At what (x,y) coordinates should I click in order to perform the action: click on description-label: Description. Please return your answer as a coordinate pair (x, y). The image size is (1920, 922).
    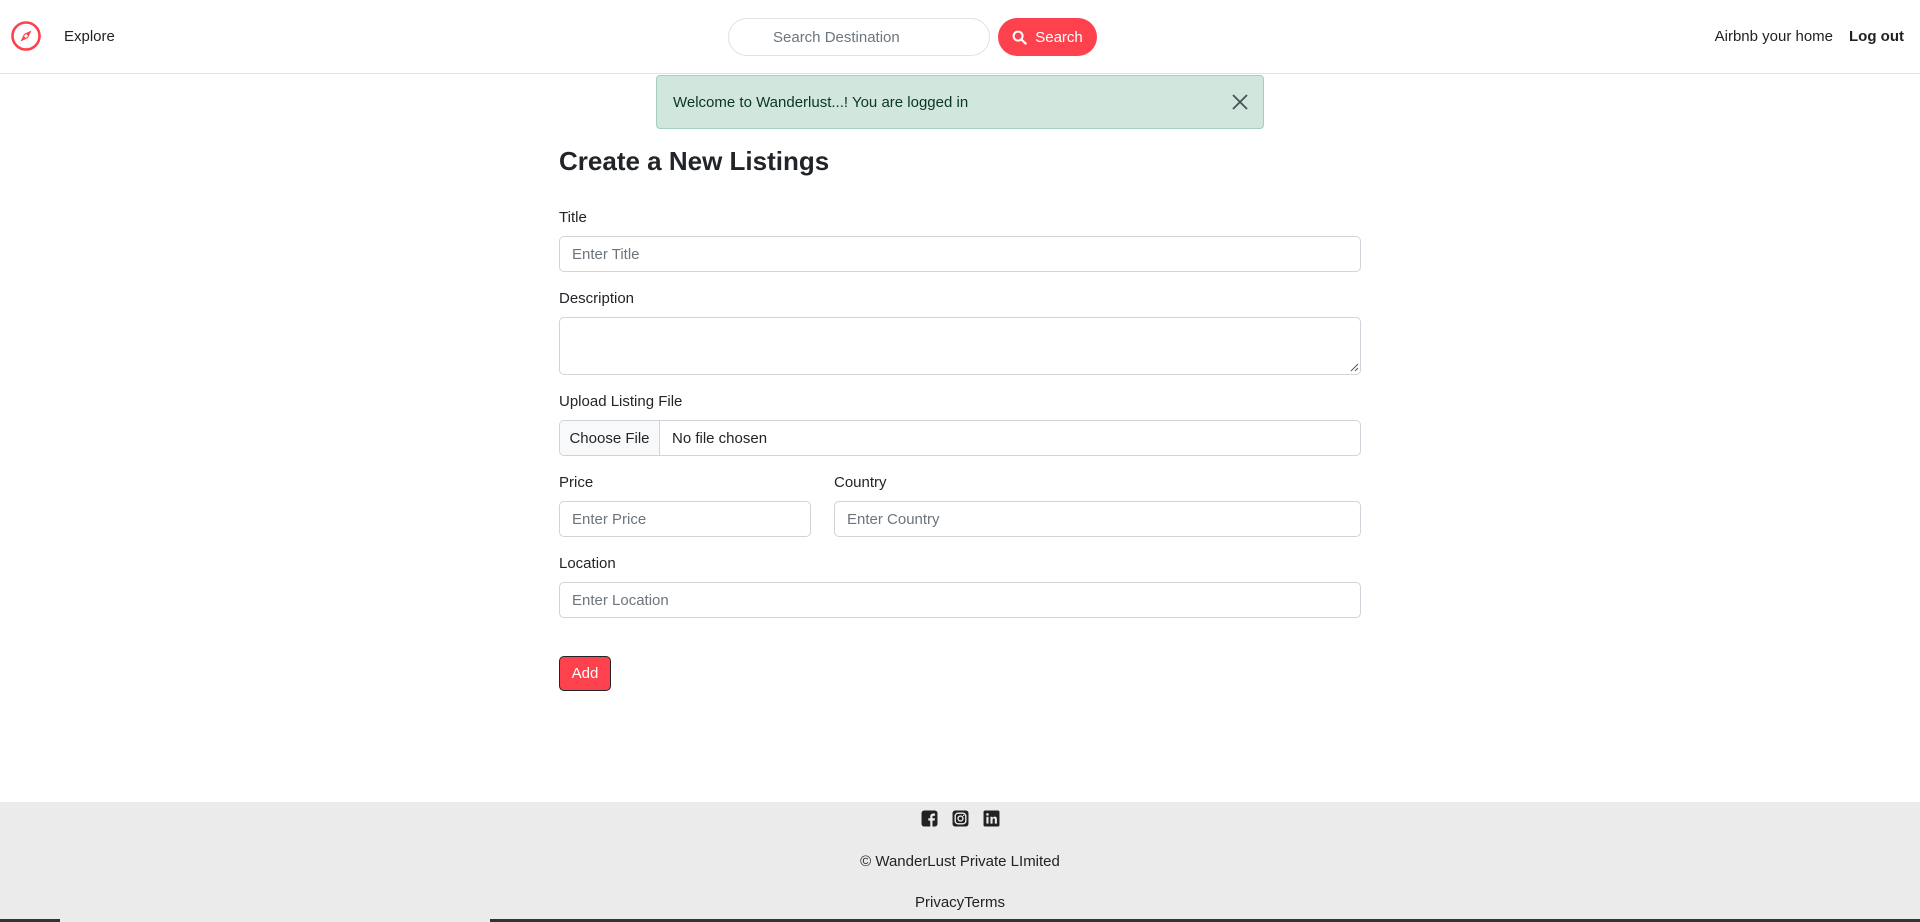
    Looking at the image, I should click on (597, 298).